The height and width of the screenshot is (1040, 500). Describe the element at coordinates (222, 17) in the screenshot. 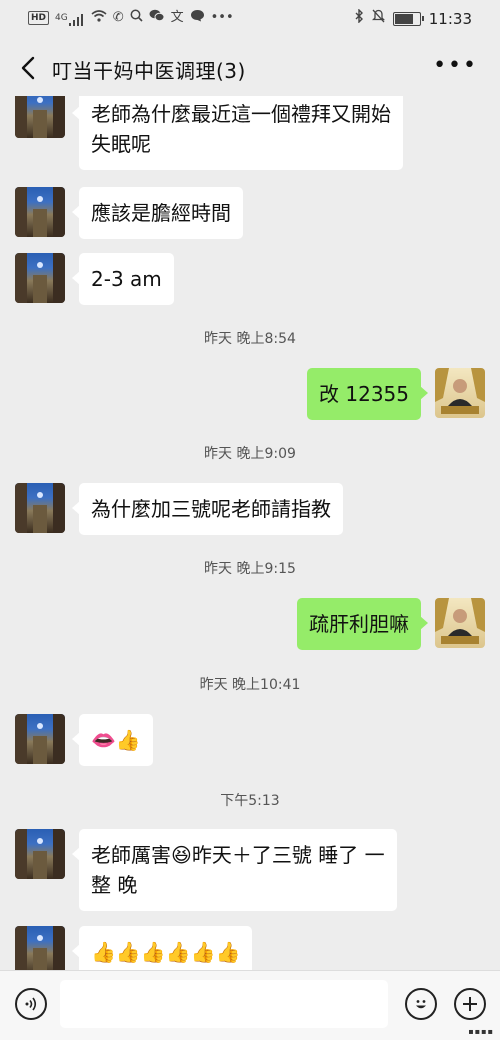

I see `more-dots-icon: •••` at that location.